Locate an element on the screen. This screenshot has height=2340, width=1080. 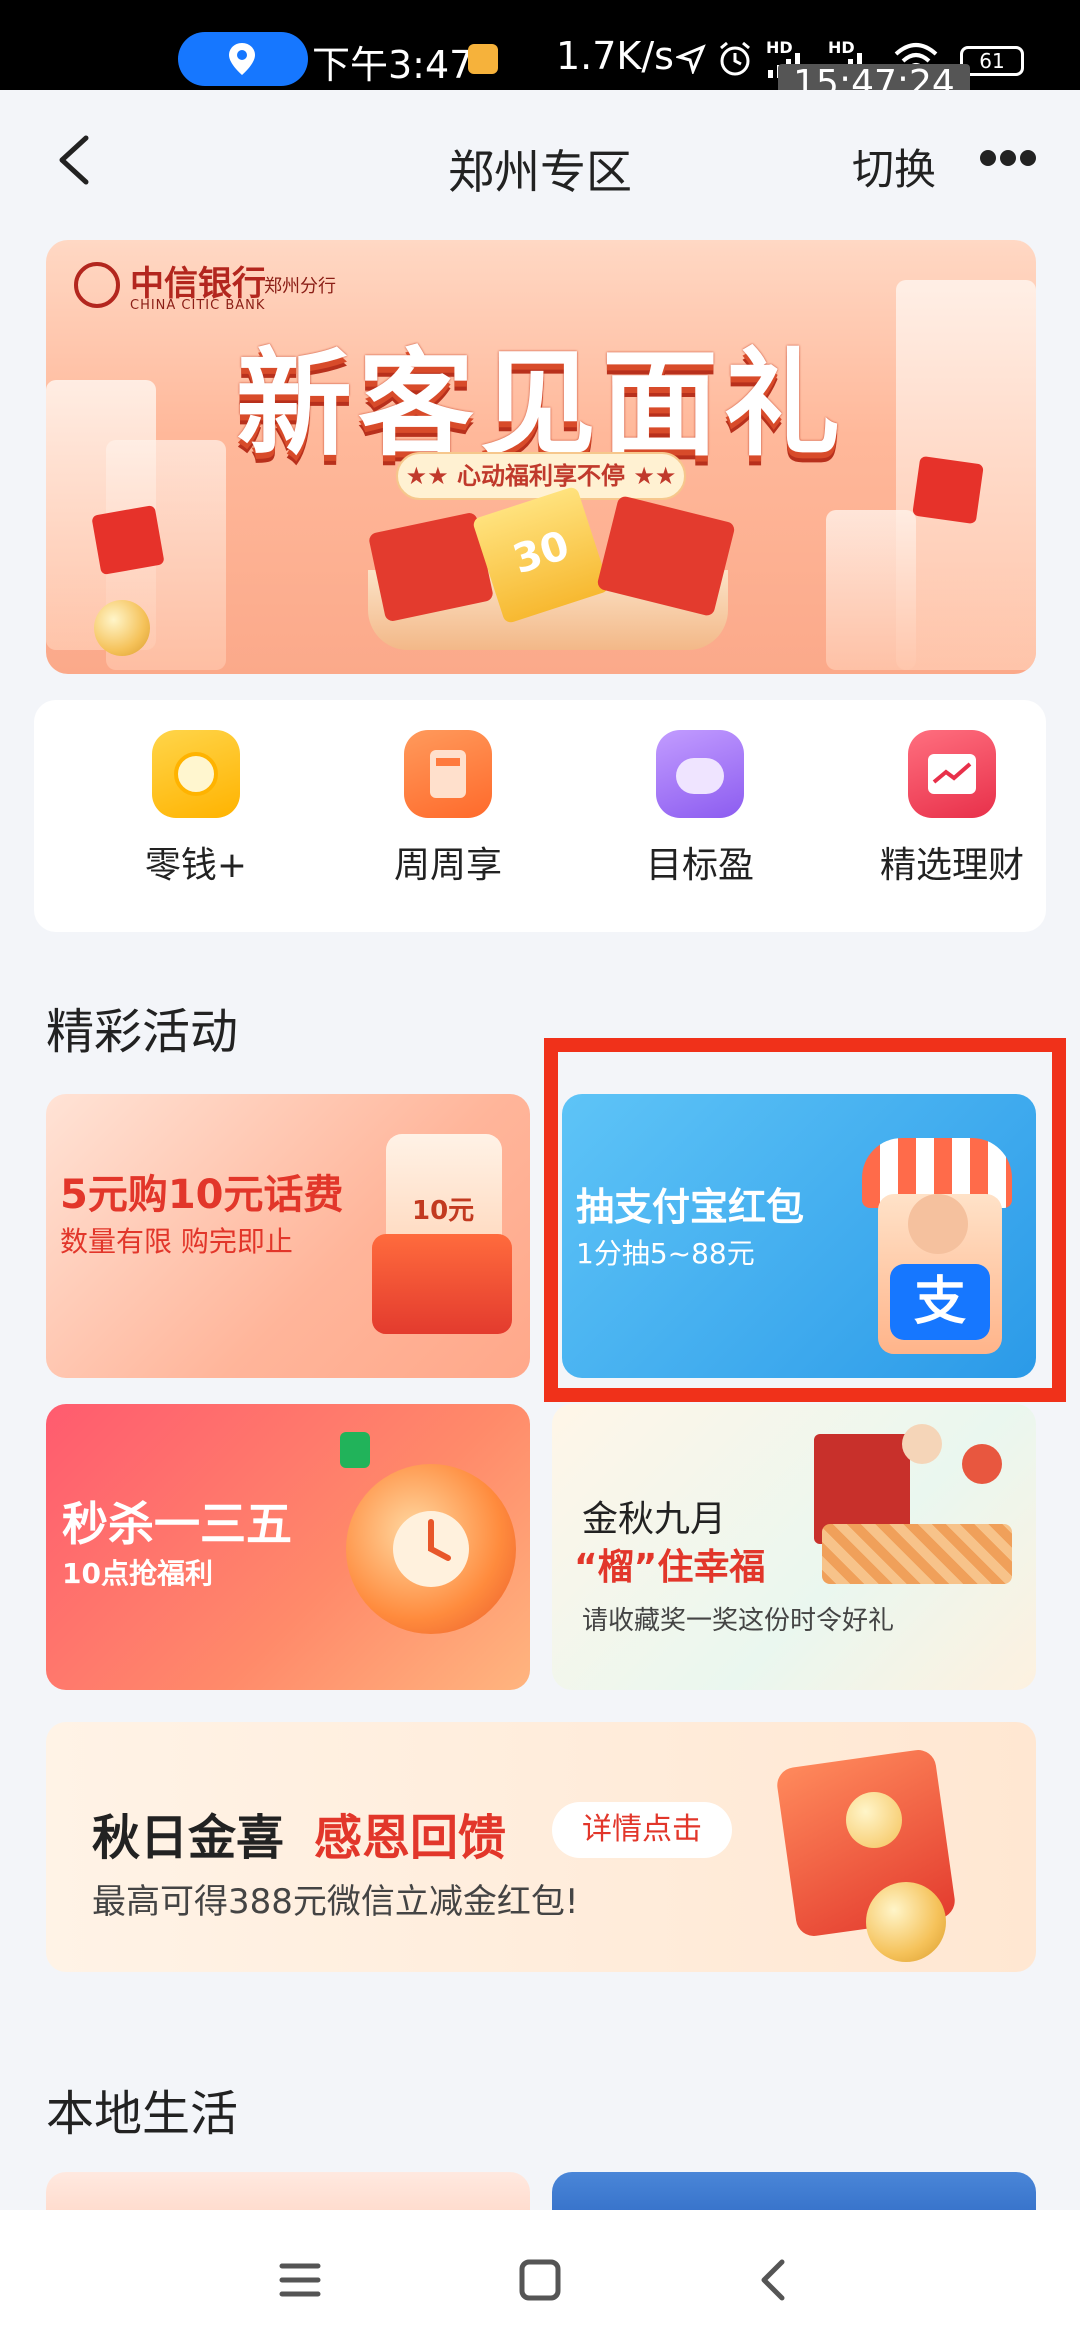
quick-item-jingxuanlicai: 精选理财 is located at coordinates (952, 809).